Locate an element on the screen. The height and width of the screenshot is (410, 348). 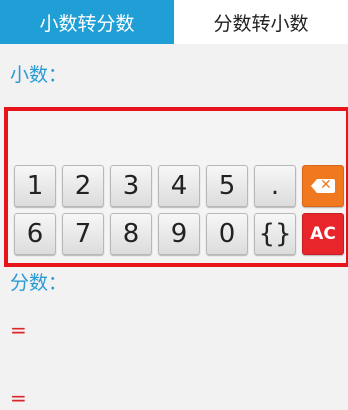
tab-fraction-to-decimal: 分数转小数 is located at coordinates (261, 22).